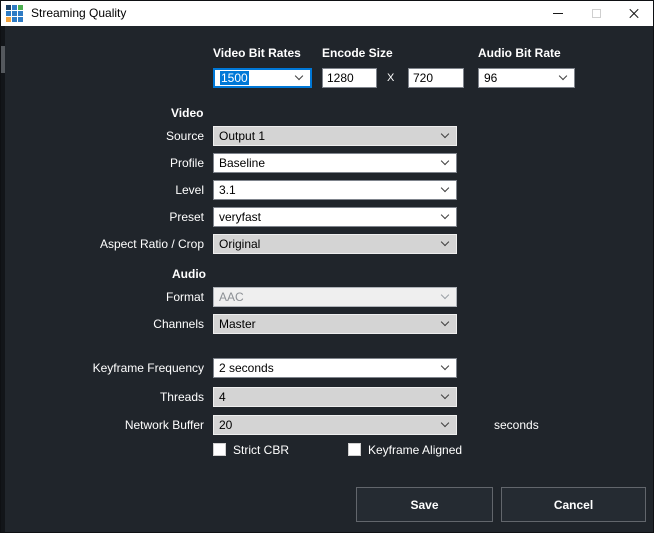 Image resolution: width=654 pixels, height=533 pixels. What do you see at coordinates (219, 449) in the screenshot?
I see `strict-cbr-checkbox` at bounding box center [219, 449].